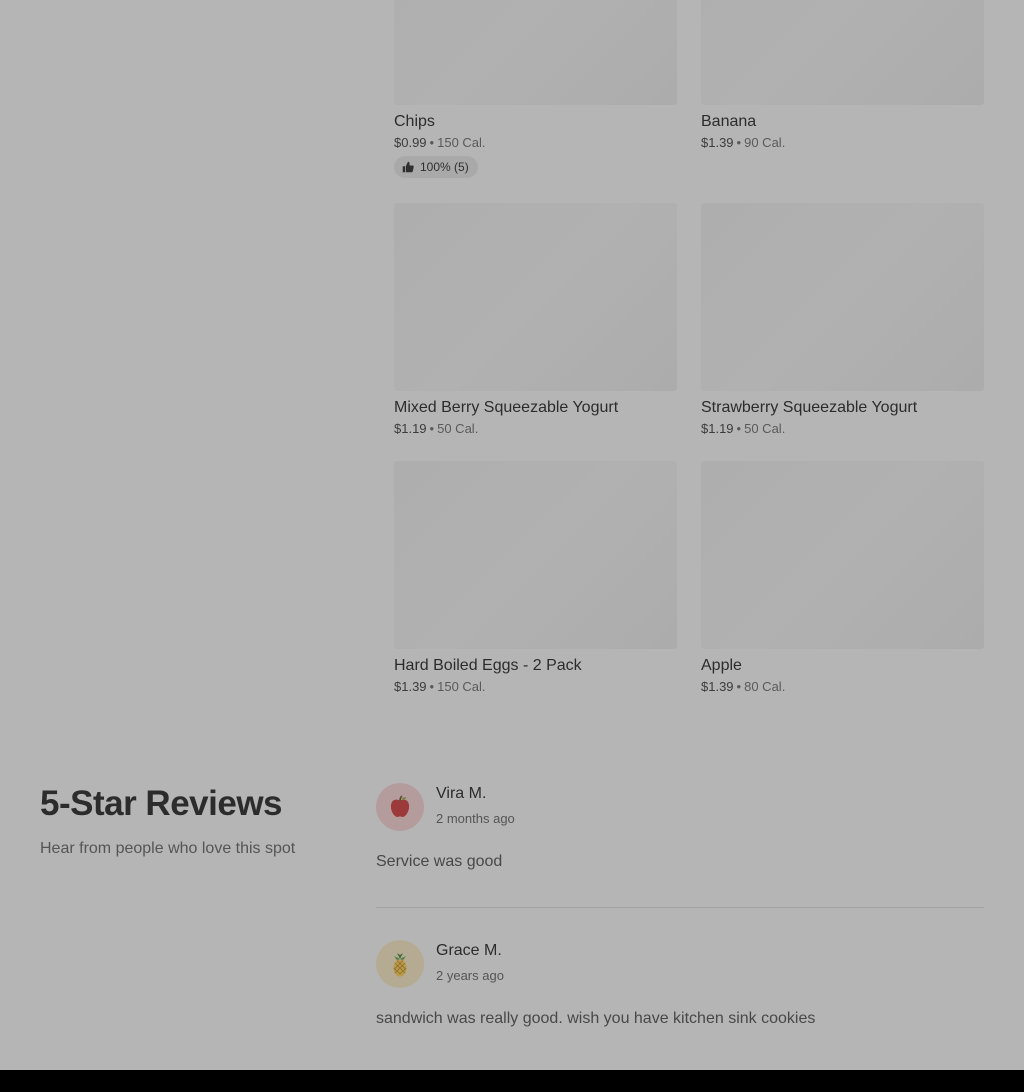 The image size is (1024, 1092). Describe the element at coordinates (414, 121) in the screenshot. I see `item-name: Chips` at that location.